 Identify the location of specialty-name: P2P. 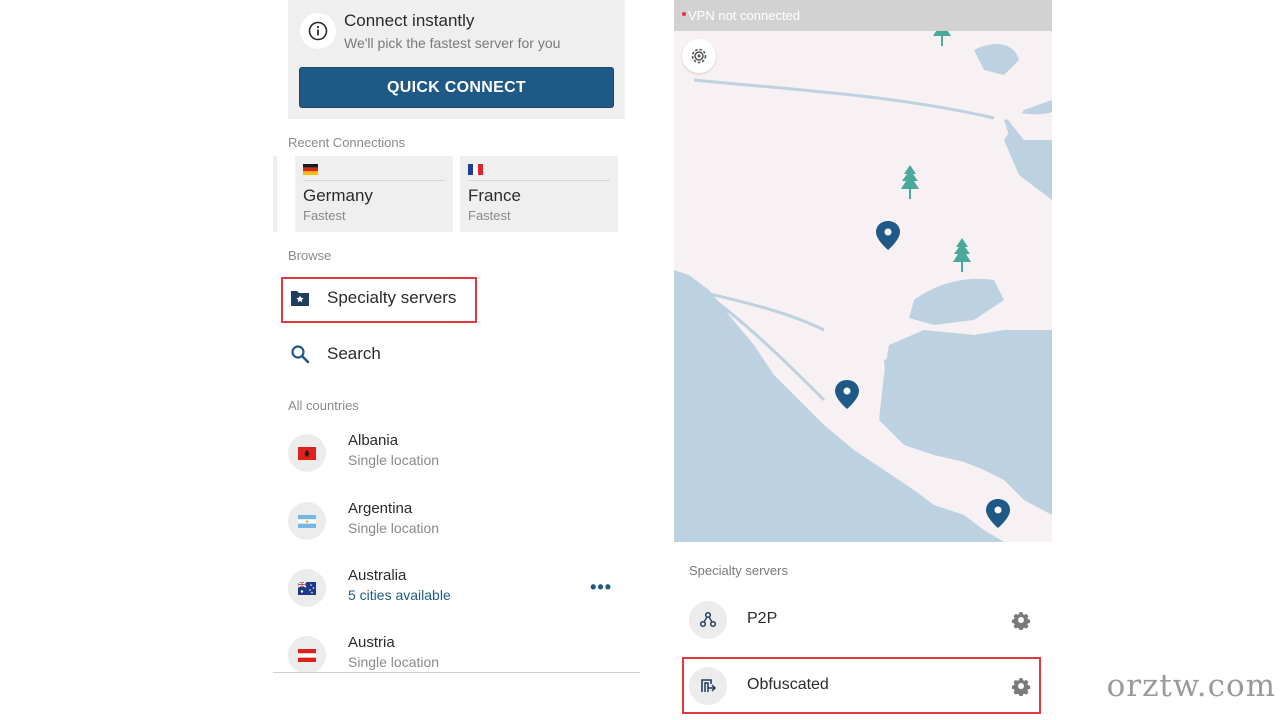
(762, 618).